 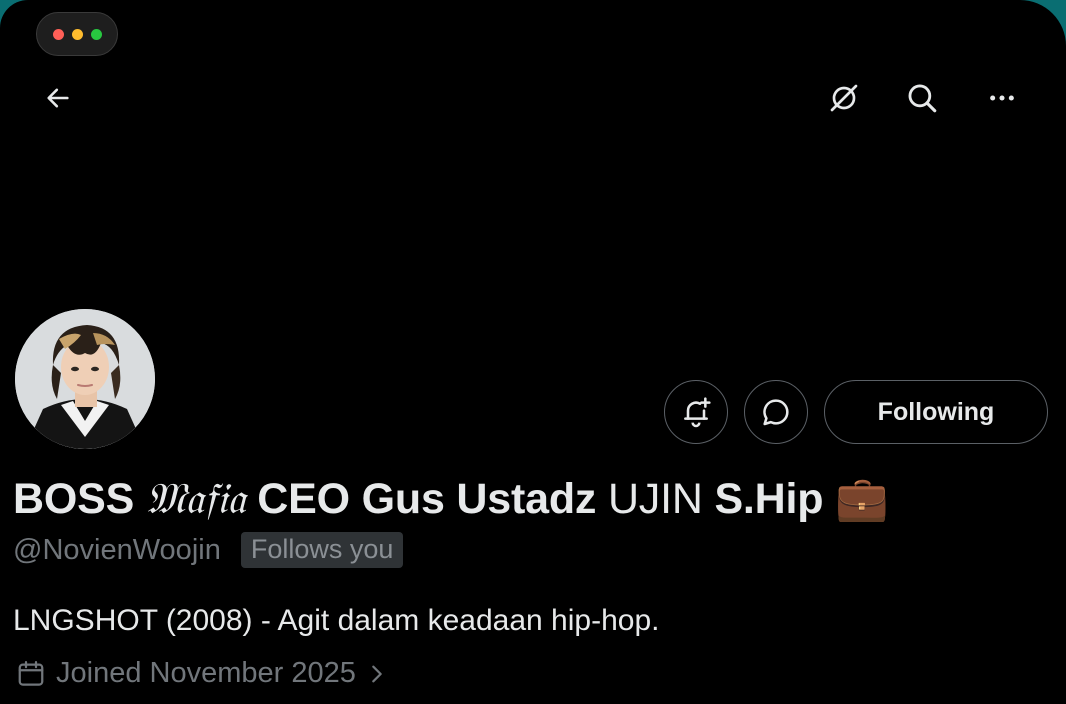 I want to click on display-name-part: CEO Gus Ustadz, so click(x=426, y=499).